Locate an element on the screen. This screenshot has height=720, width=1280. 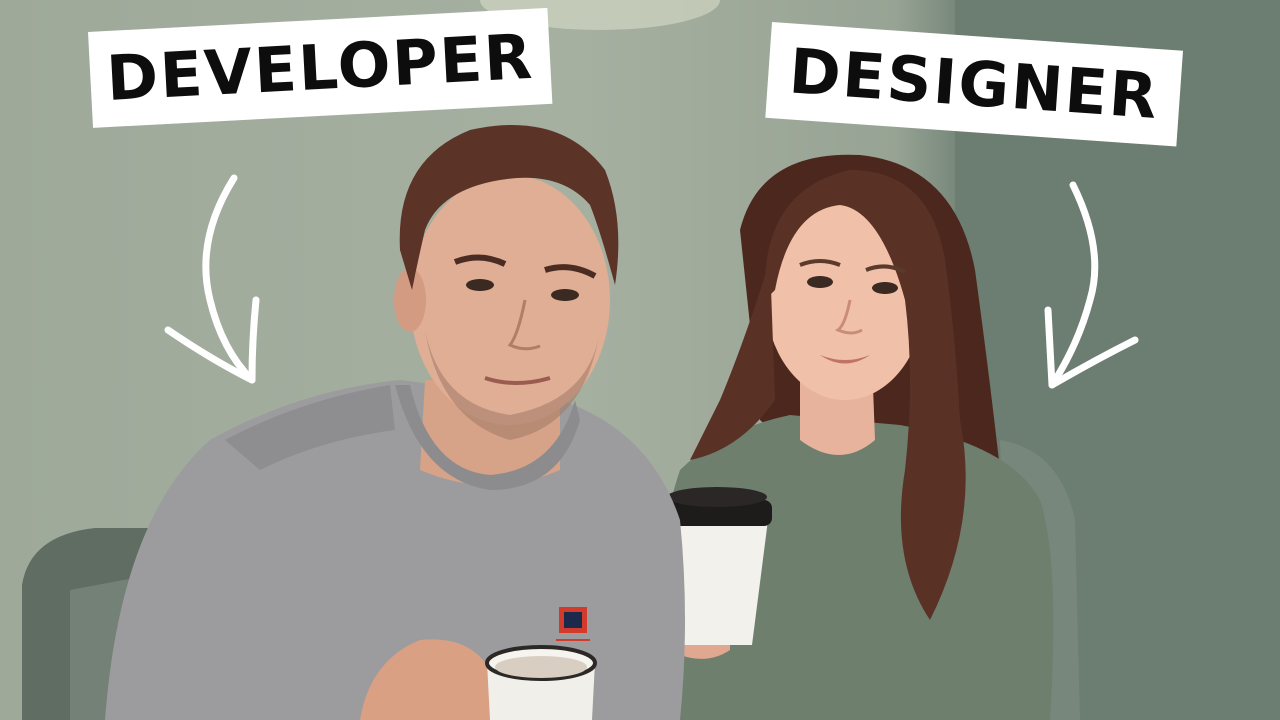
arrow-down-left-icon is located at coordinates (212, 279).